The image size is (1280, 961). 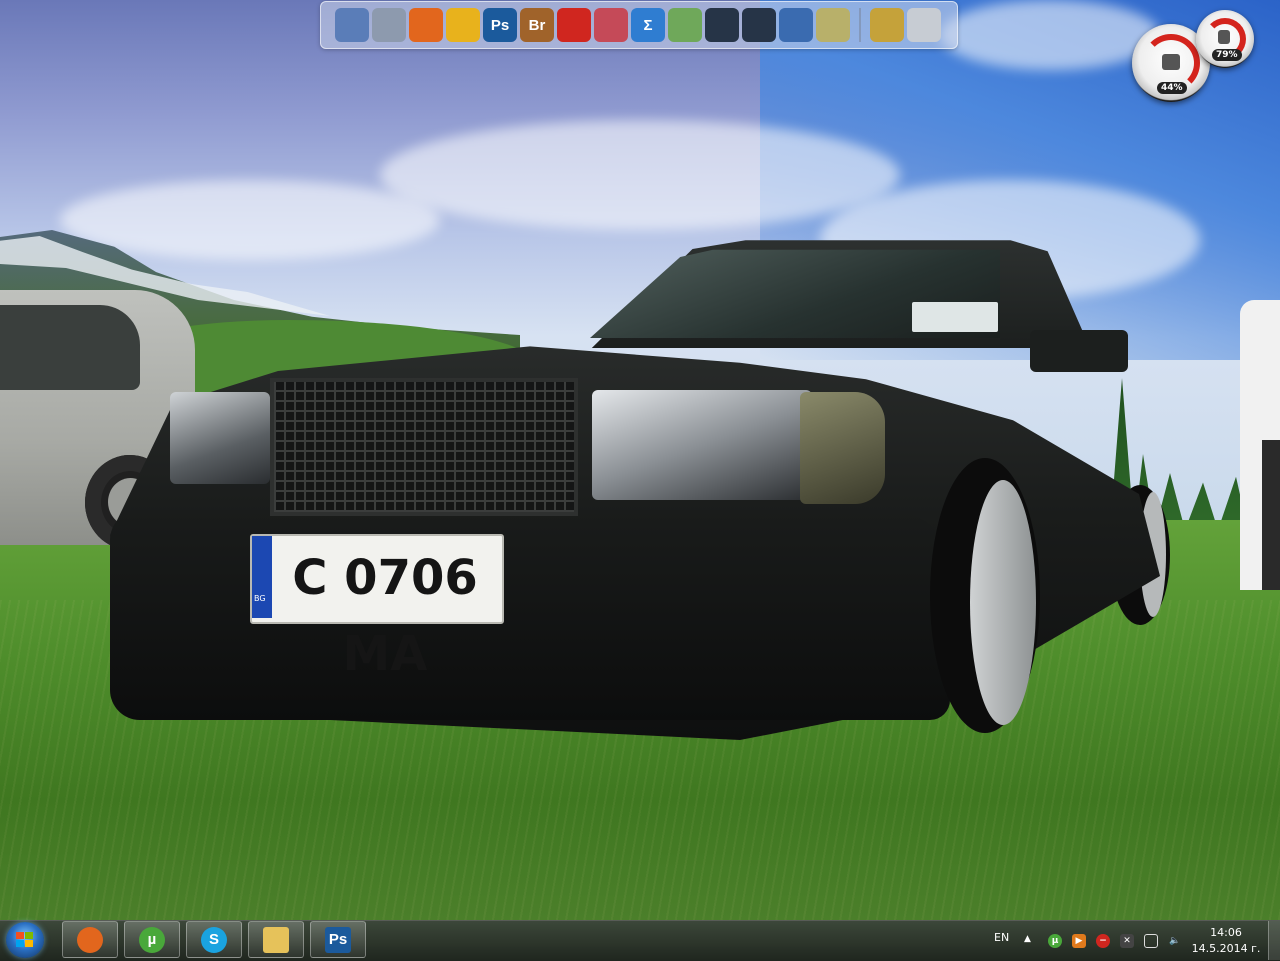 I want to click on app-b1-icon, so click(x=722, y=25).